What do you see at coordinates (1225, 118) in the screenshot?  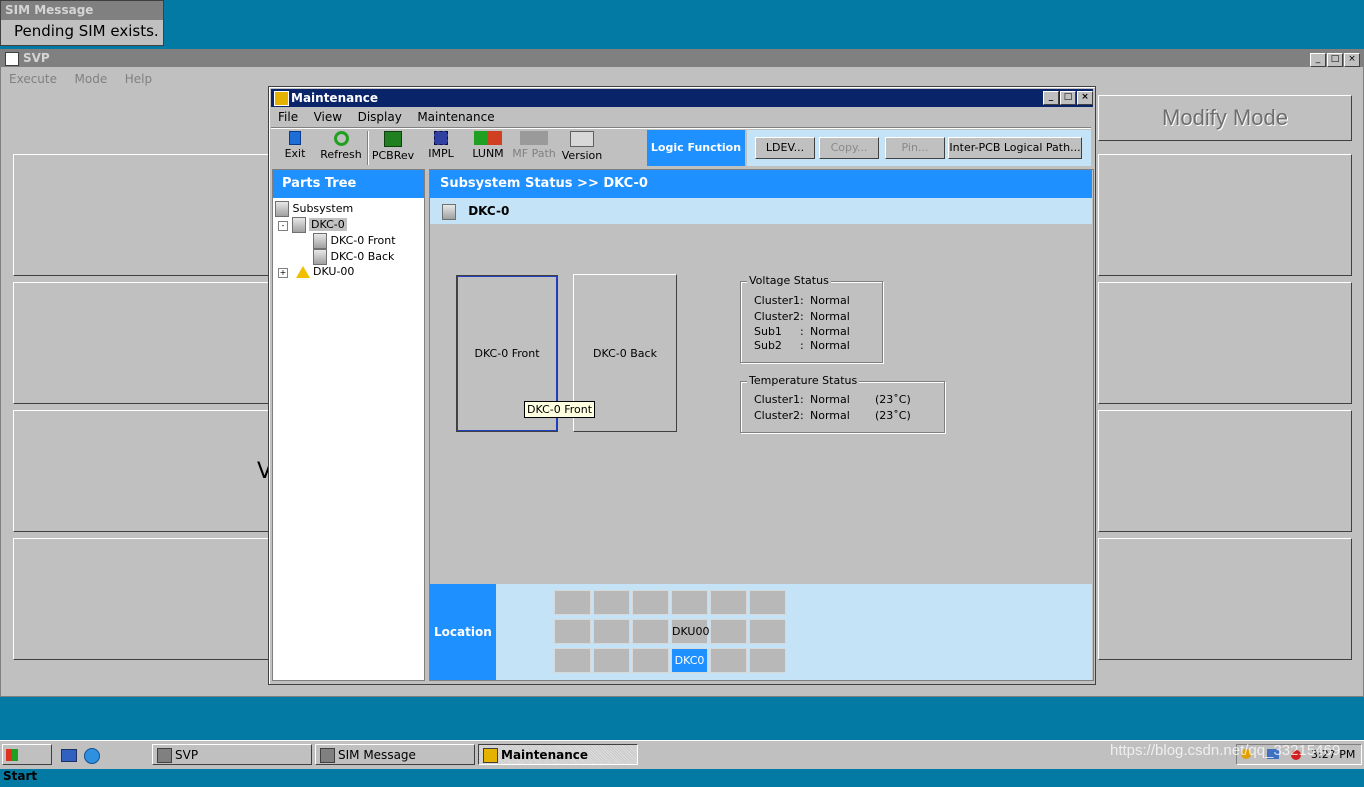 I see `modify-mode-button: Modify Mode` at bounding box center [1225, 118].